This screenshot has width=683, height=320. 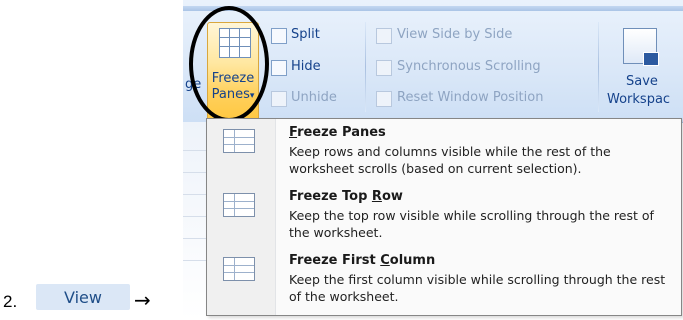 What do you see at coordinates (239, 141) in the screenshot?
I see `freeze-panes-icon` at bounding box center [239, 141].